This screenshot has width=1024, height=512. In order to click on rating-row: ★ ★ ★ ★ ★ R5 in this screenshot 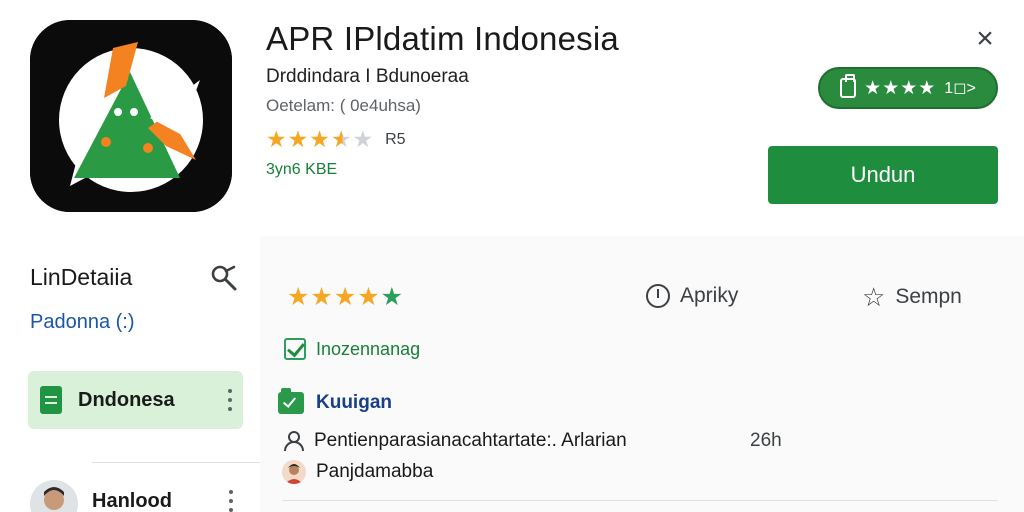, I will do `click(336, 139)`.